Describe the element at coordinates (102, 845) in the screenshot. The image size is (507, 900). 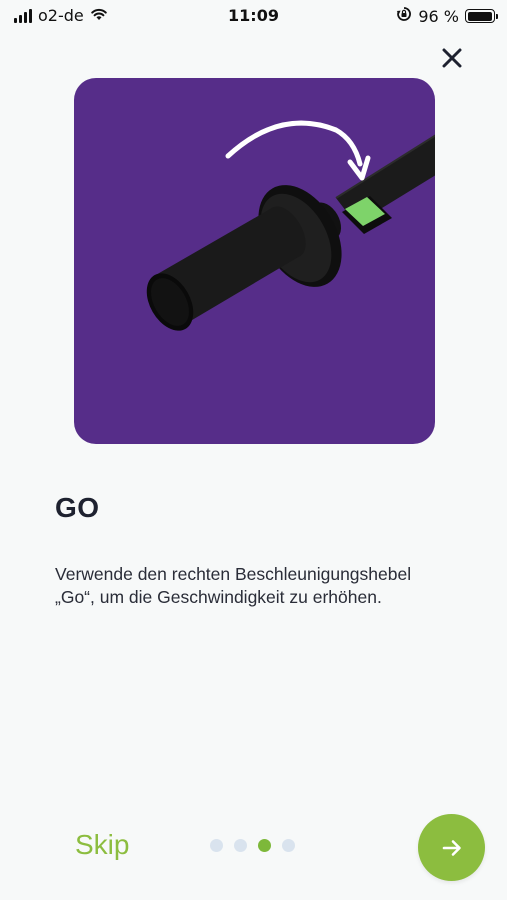
I see `skip-button: Skip` at that location.